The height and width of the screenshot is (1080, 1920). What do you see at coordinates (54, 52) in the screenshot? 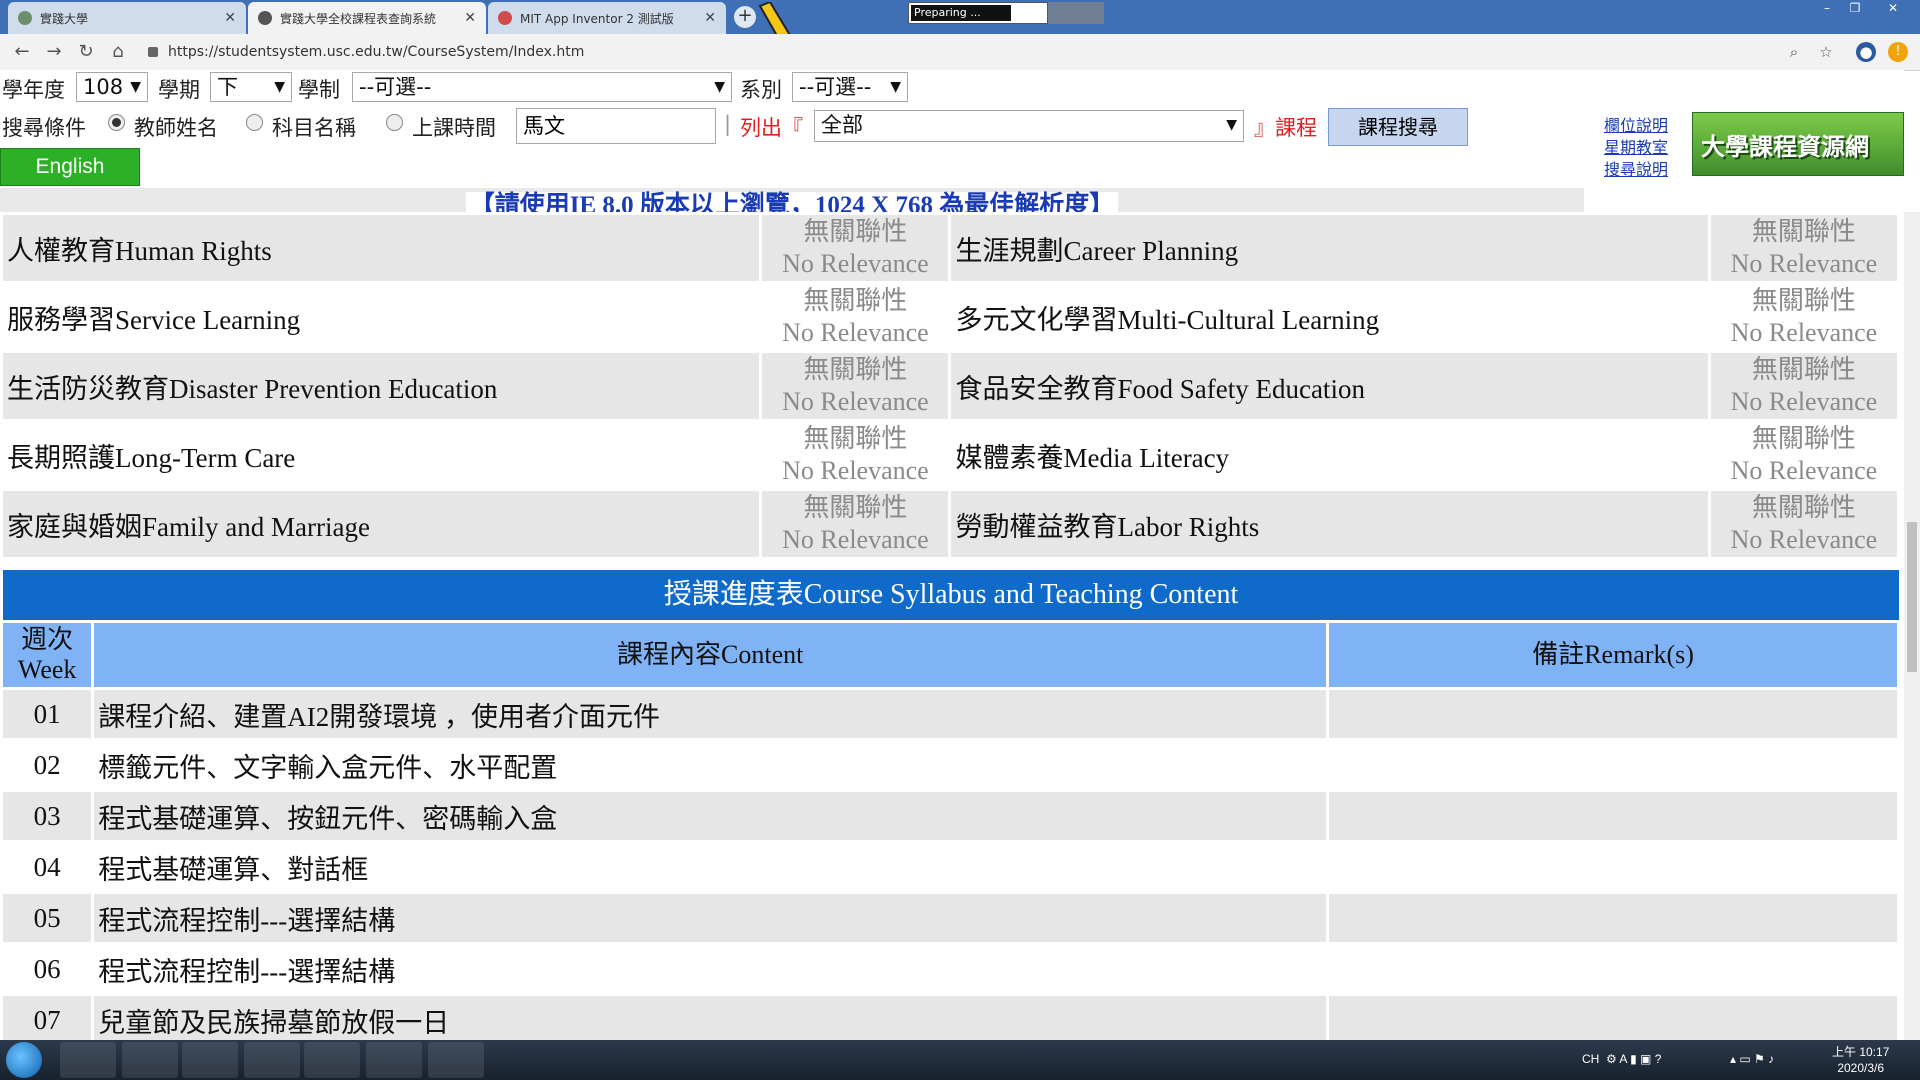
I see `forward-icon: →` at bounding box center [54, 52].